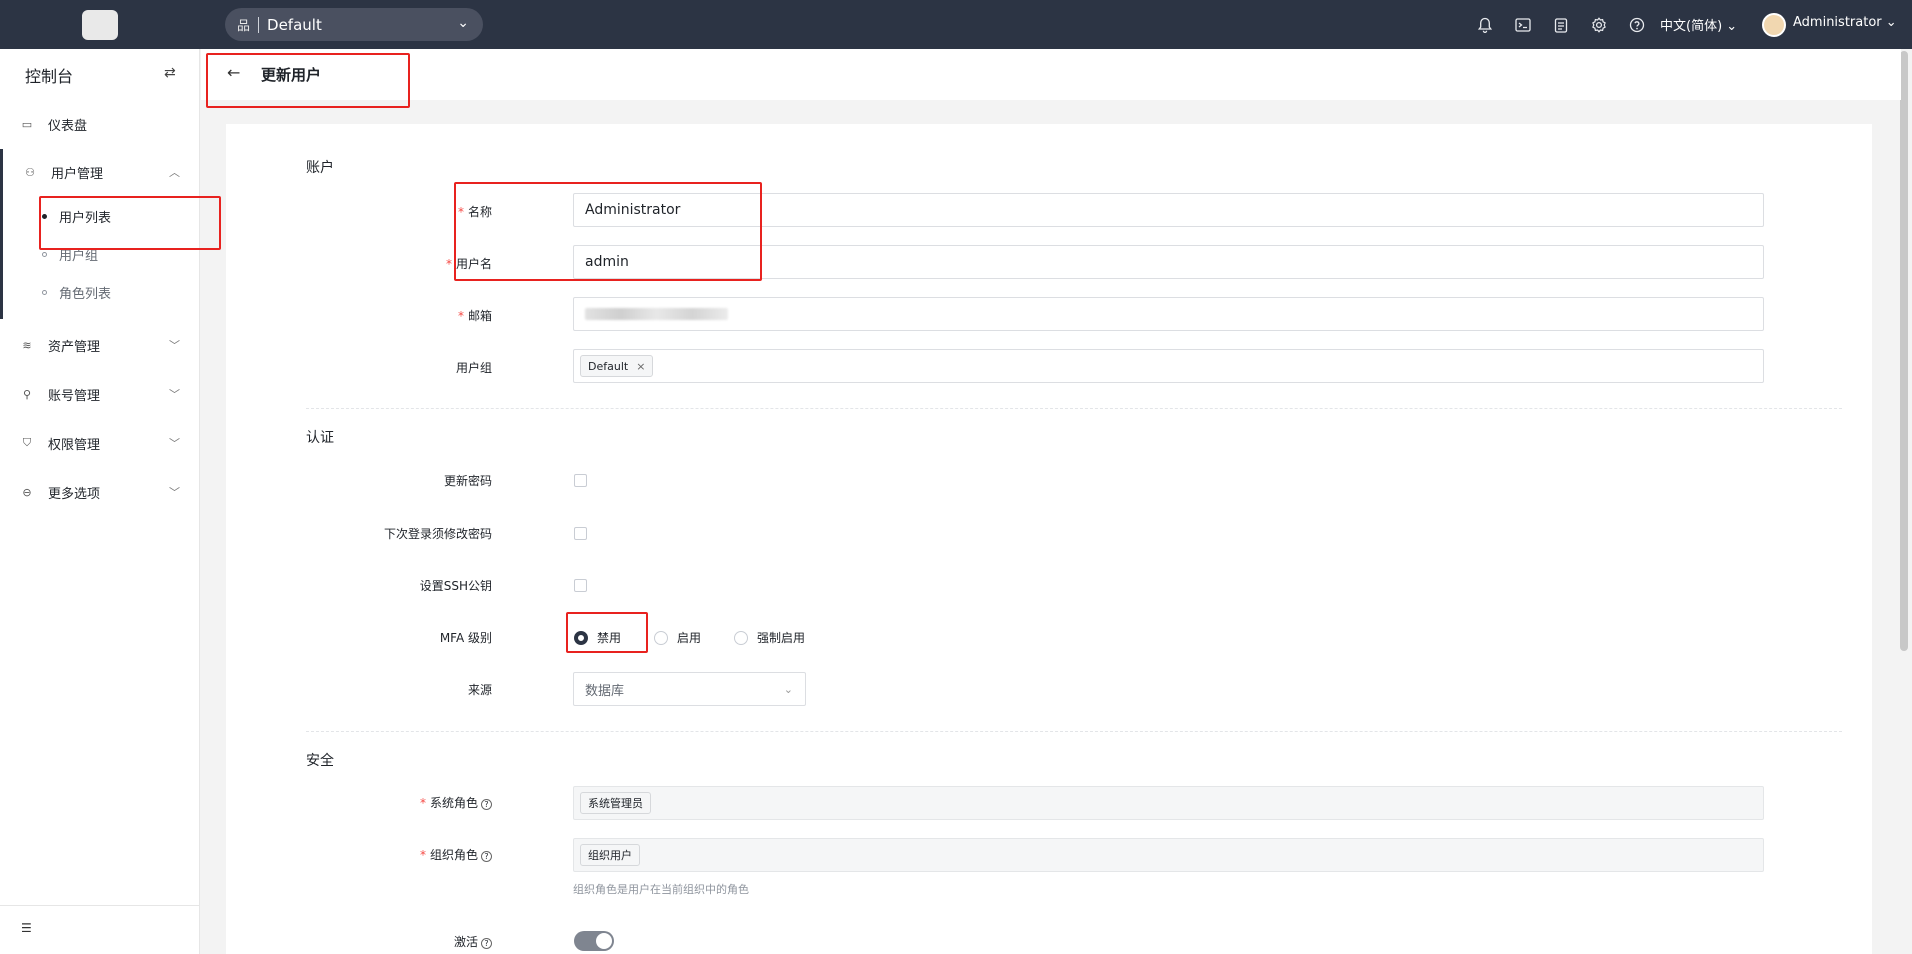 The height and width of the screenshot is (954, 1912). What do you see at coordinates (100, 25) in the screenshot?
I see `logo` at bounding box center [100, 25].